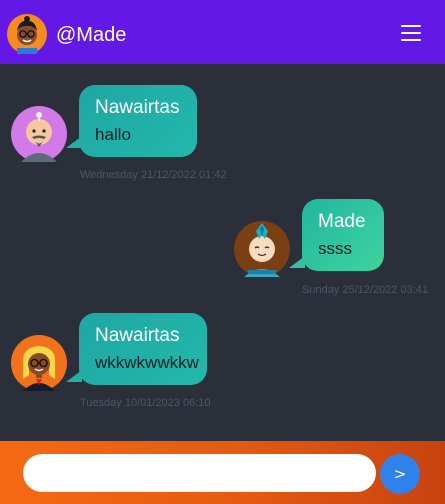 This screenshot has height=504, width=445. What do you see at coordinates (113, 134) in the screenshot?
I see `message-text: hallo` at bounding box center [113, 134].